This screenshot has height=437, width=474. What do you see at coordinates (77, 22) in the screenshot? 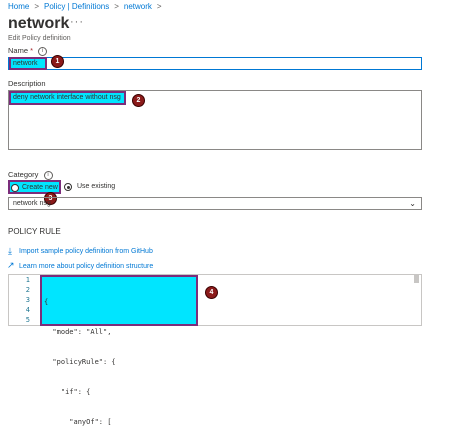
I see `more-options-icon: ···` at bounding box center [77, 22].